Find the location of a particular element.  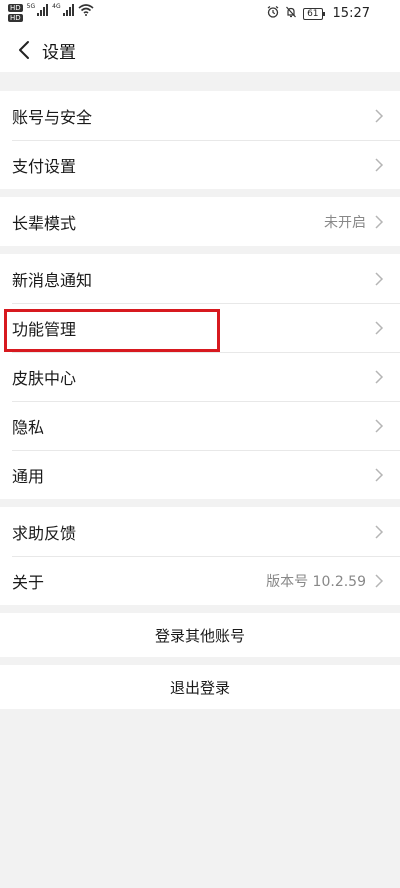

hd-indicators: HD HD is located at coordinates (15, 13).